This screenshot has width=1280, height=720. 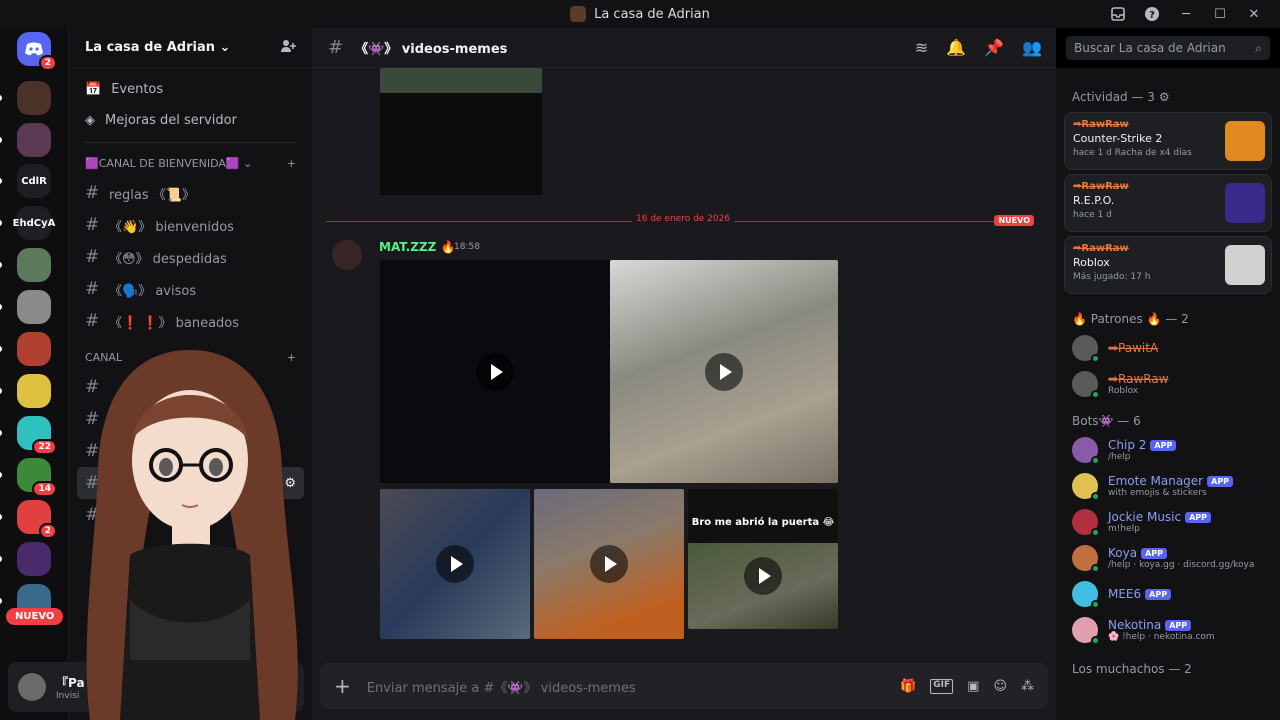 I want to click on server-icon: 2, so click(x=37, y=519).